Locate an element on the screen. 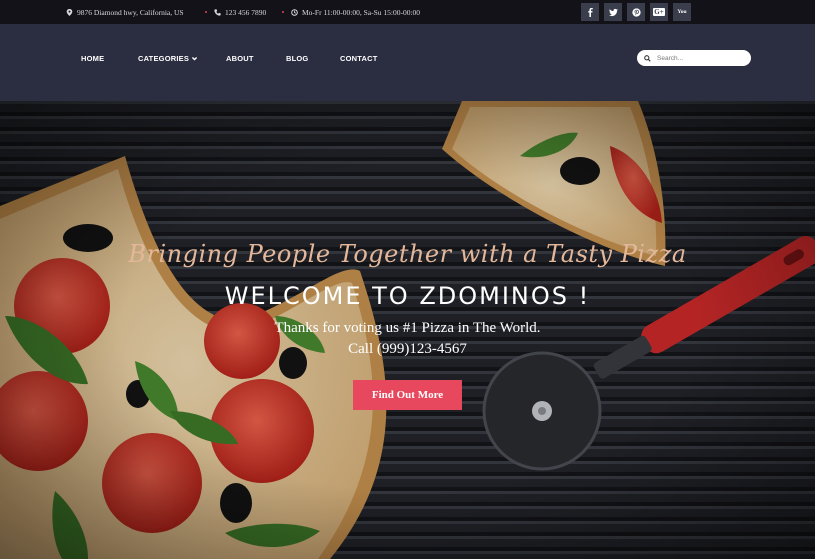 This screenshot has width=815, height=559. youtube-icon: You is located at coordinates (682, 12).